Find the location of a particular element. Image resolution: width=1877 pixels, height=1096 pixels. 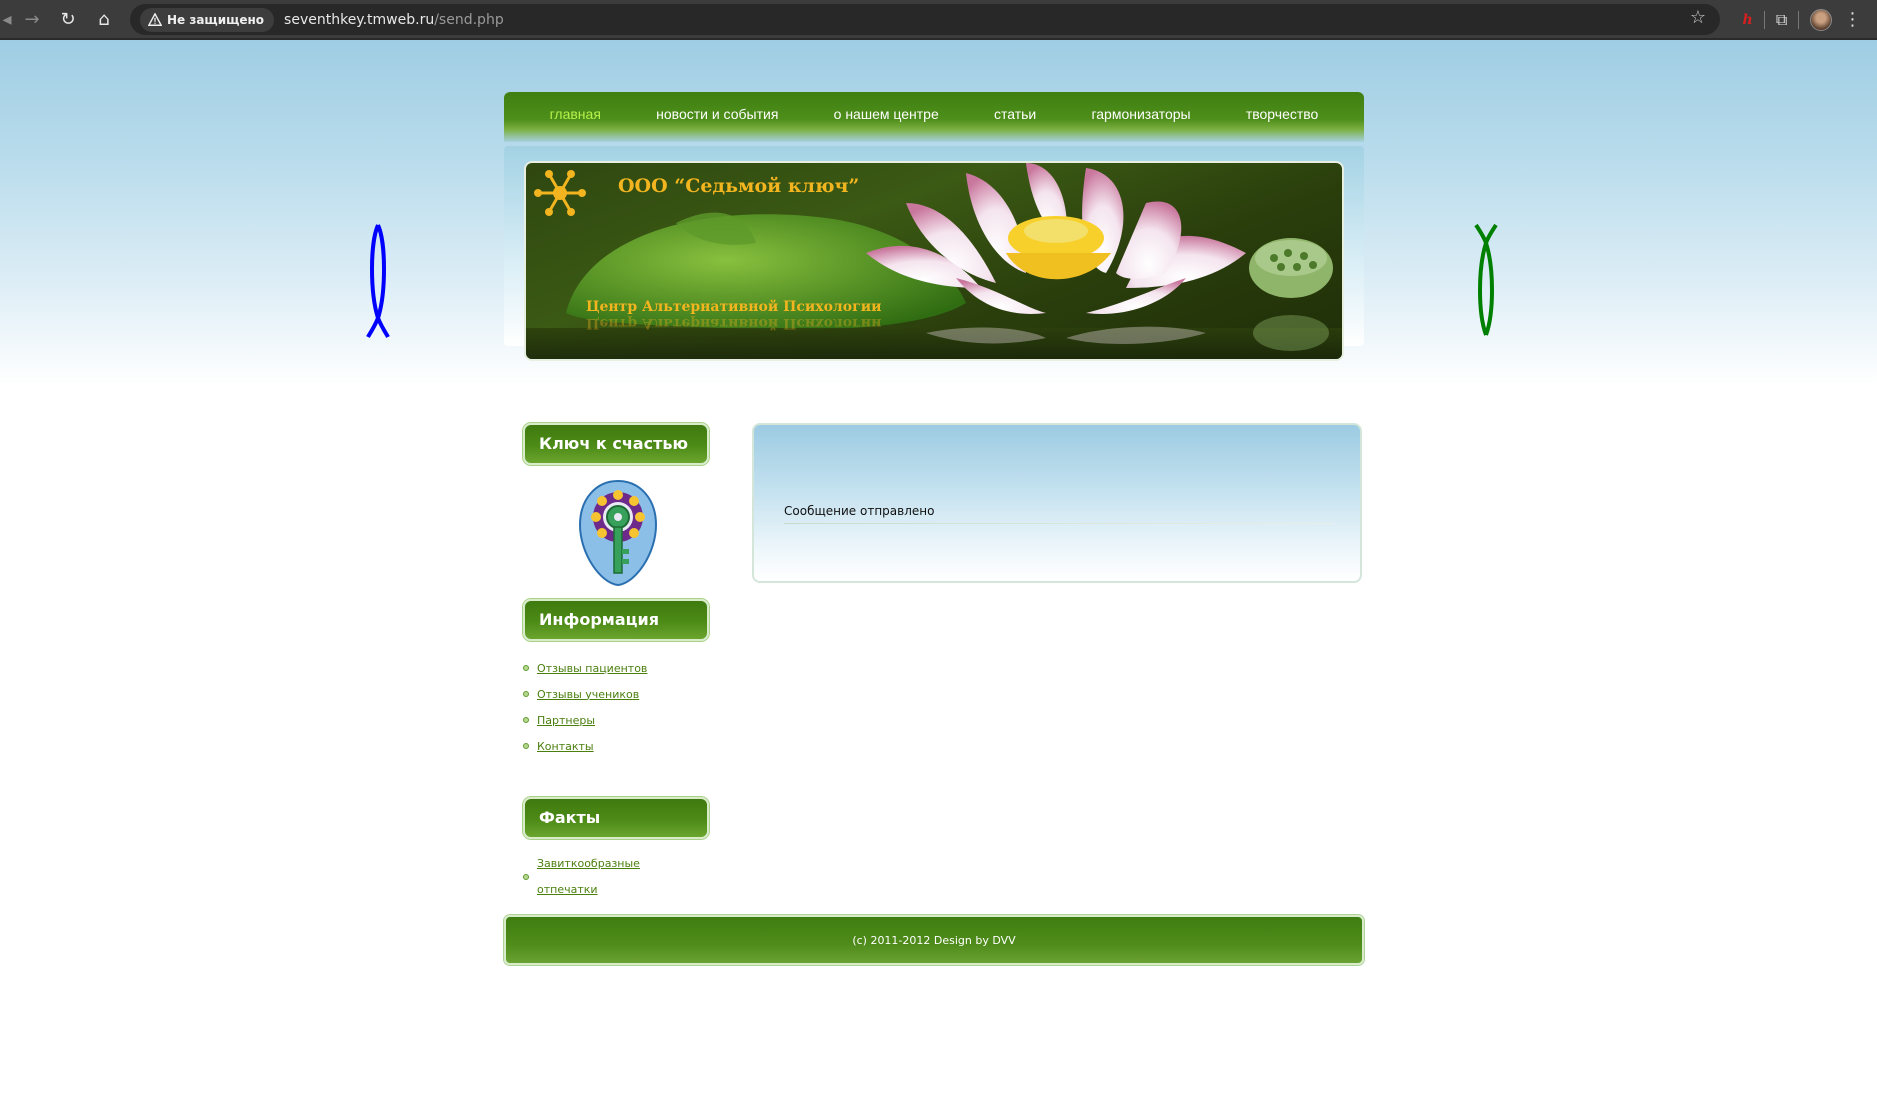

list-item: Партнеры is located at coordinates (617, 720).